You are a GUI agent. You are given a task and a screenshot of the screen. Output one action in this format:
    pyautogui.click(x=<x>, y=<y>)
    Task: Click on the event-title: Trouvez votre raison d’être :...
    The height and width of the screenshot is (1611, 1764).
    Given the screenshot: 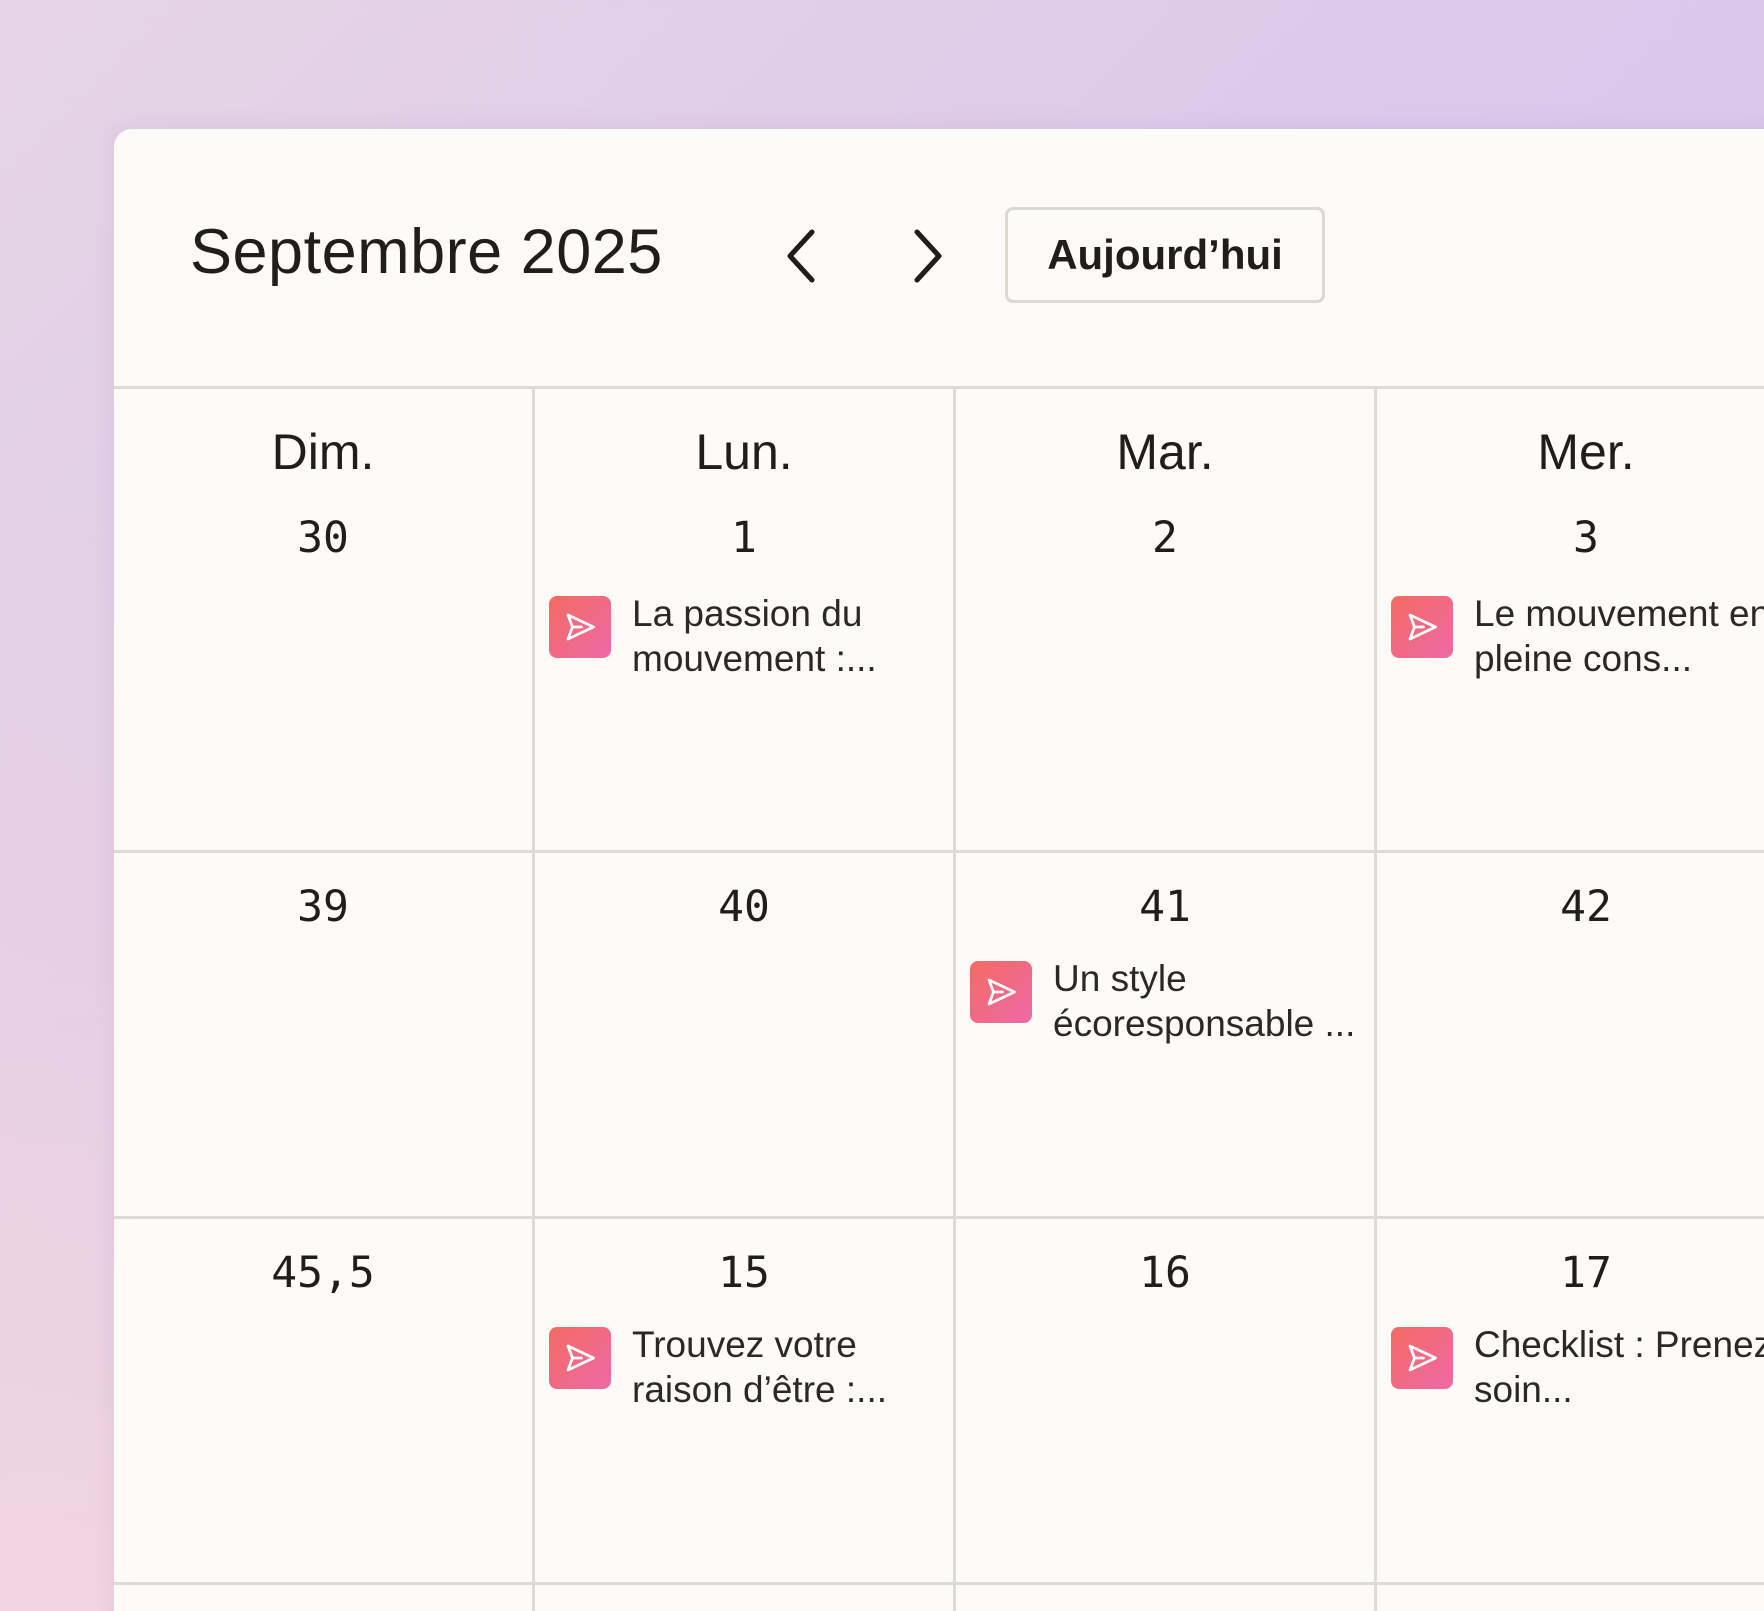 What is the action you would take?
    pyautogui.click(x=760, y=1367)
    